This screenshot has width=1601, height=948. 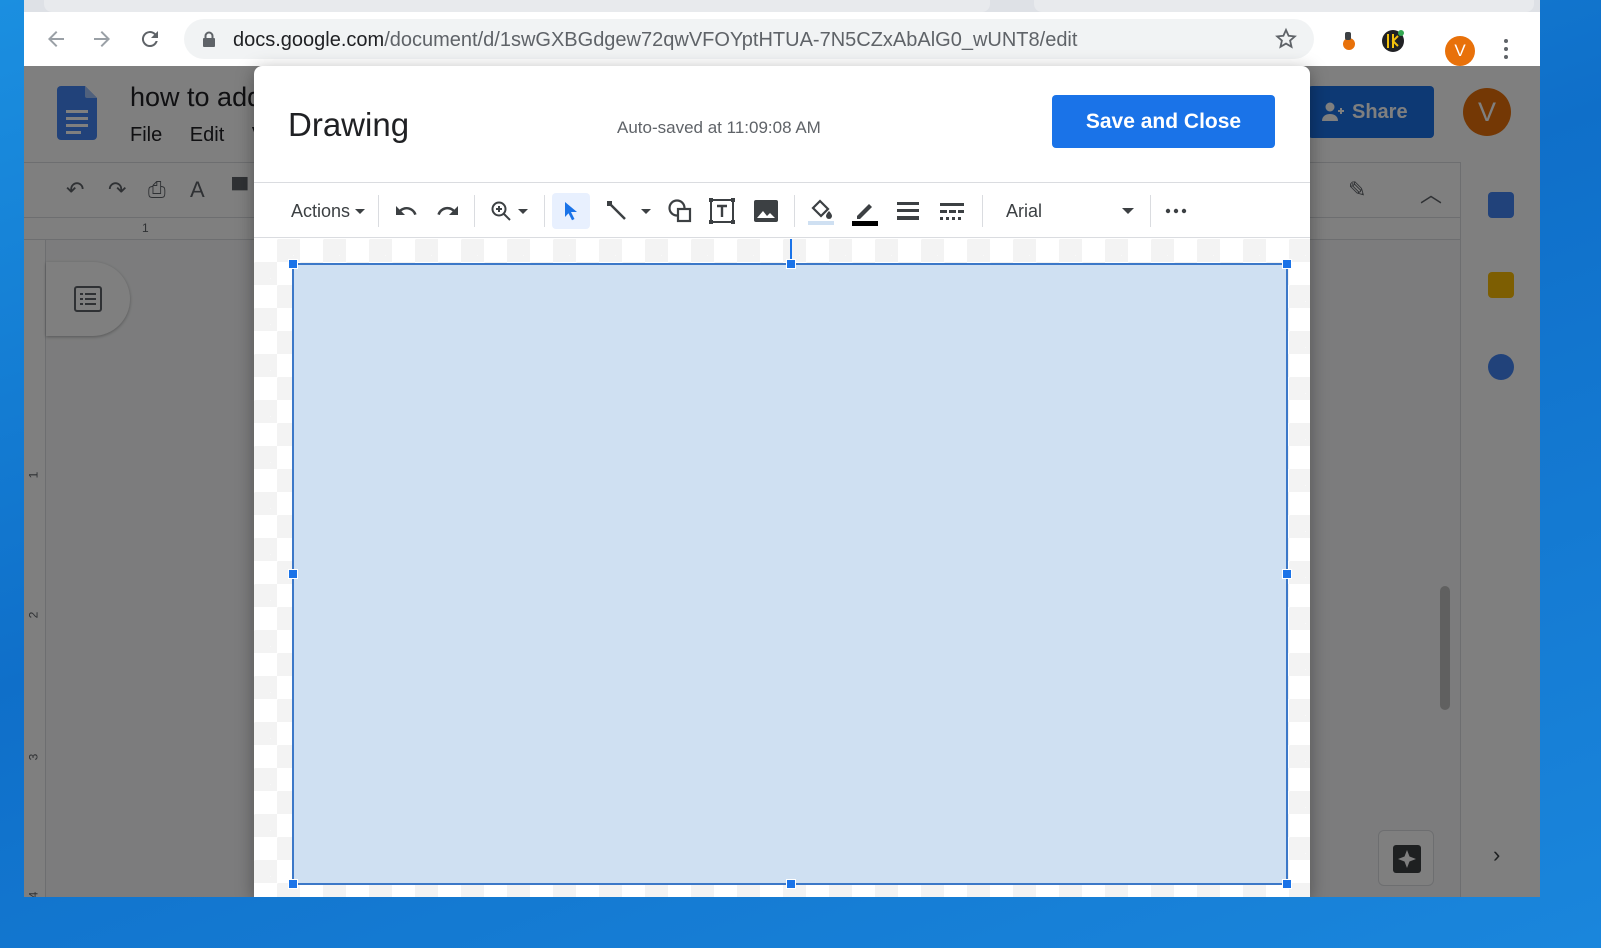 What do you see at coordinates (791, 884) in the screenshot?
I see `resize-handle-bottom` at bounding box center [791, 884].